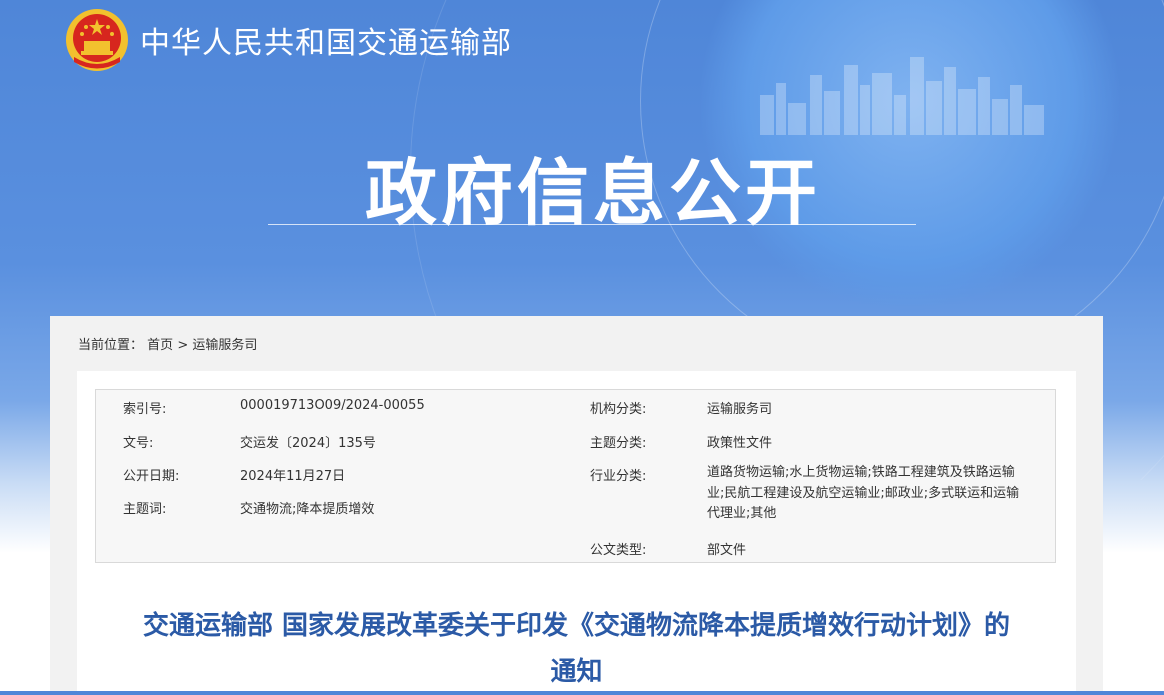 The height and width of the screenshot is (695, 1164). Describe the element at coordinates (145, 509) in the screenshot. I see `meta-keyword-label: 主题词:` at that location.